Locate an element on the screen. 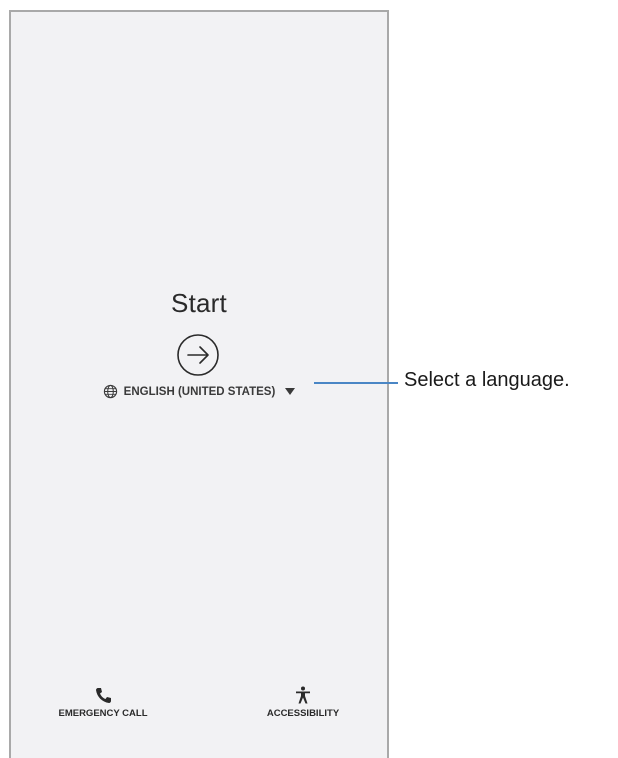  accessibility-person-icon is located at coordinates (303, 695).